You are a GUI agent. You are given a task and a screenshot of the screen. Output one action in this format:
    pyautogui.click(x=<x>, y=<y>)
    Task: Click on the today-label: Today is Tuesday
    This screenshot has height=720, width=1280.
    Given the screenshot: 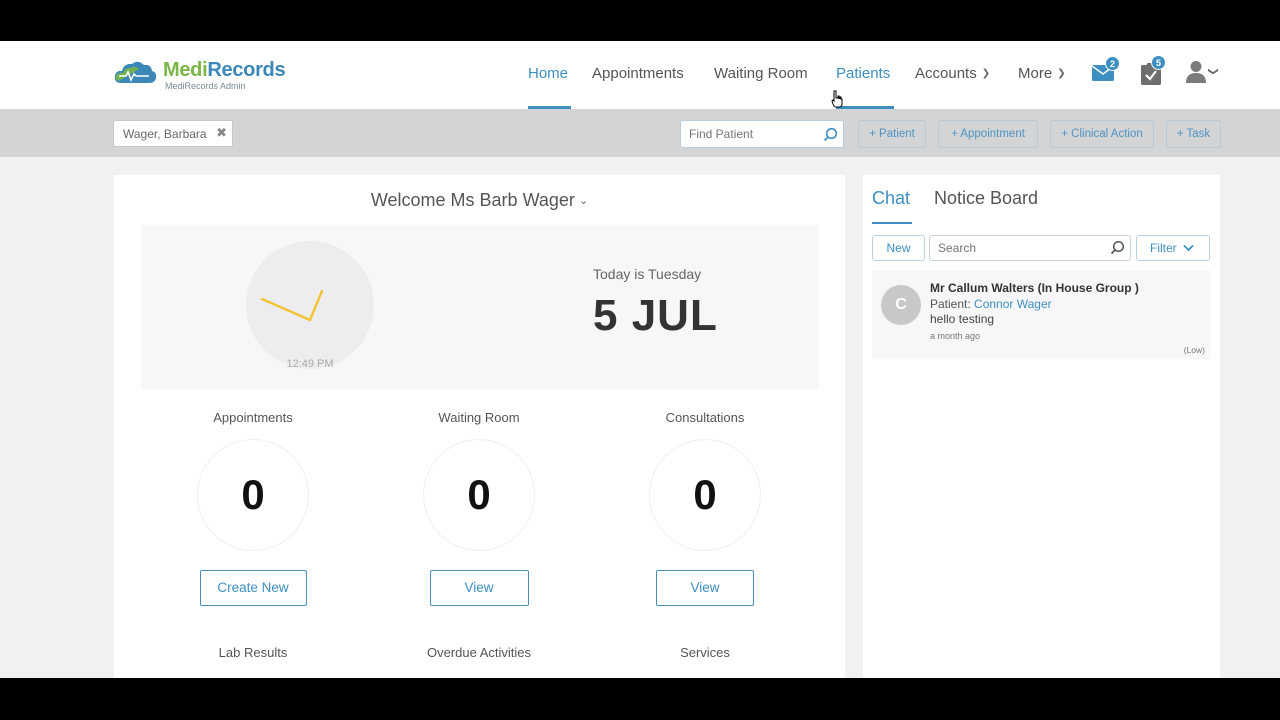 What is the action you would take?
    pyautogui.click(x=647, y=274)
    